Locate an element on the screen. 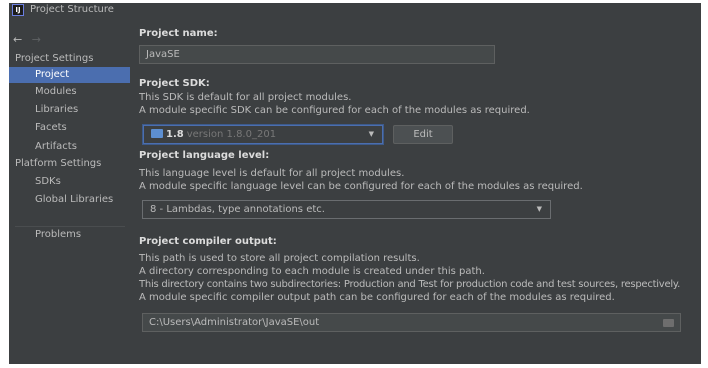  sidebar-item-global-libraries: Global Libraries is located at coordinates (69, 200).